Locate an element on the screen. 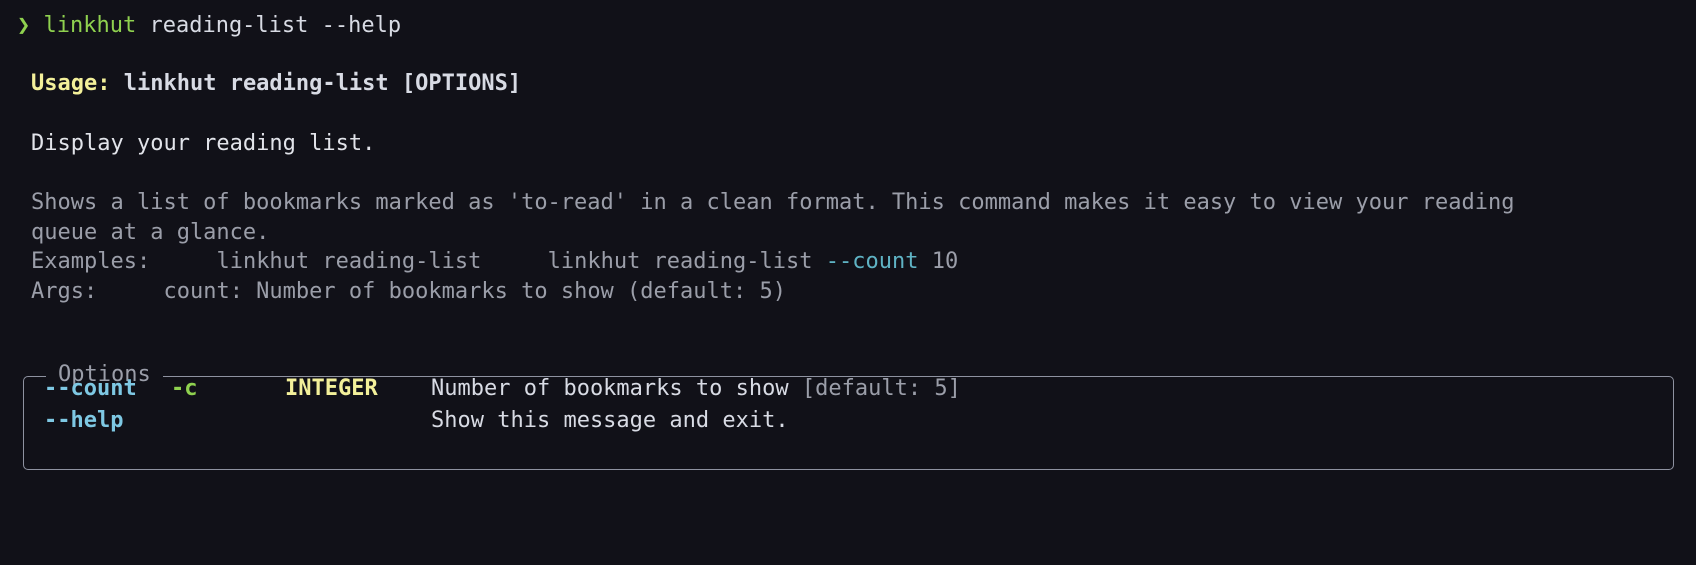 This screenshot has height=565, width=1696. option-short-flag: -c is located at coordinates (184, 388).